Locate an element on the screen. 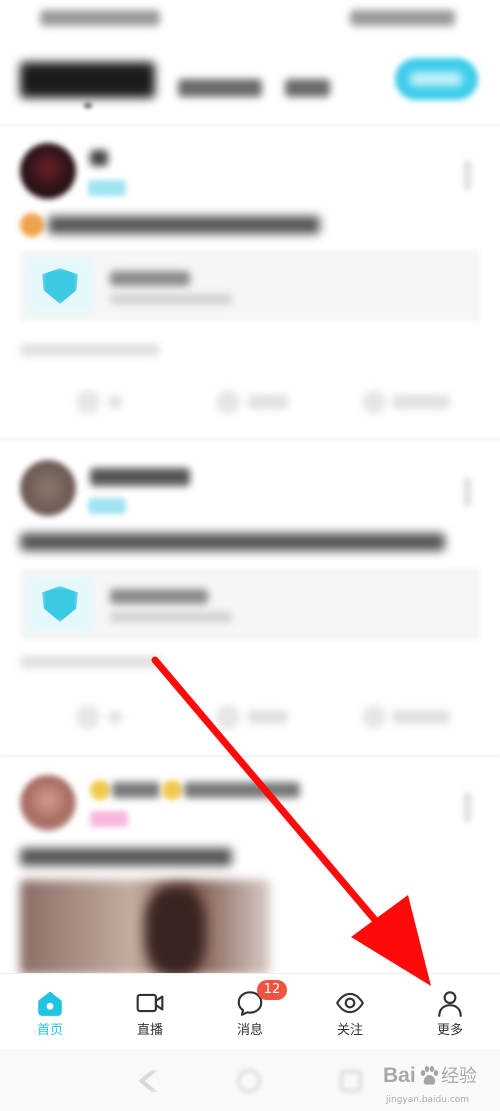 The width and height of the screenshot is (500, 1111). tab-live: 直播 is located at coordinates (150, 1011).